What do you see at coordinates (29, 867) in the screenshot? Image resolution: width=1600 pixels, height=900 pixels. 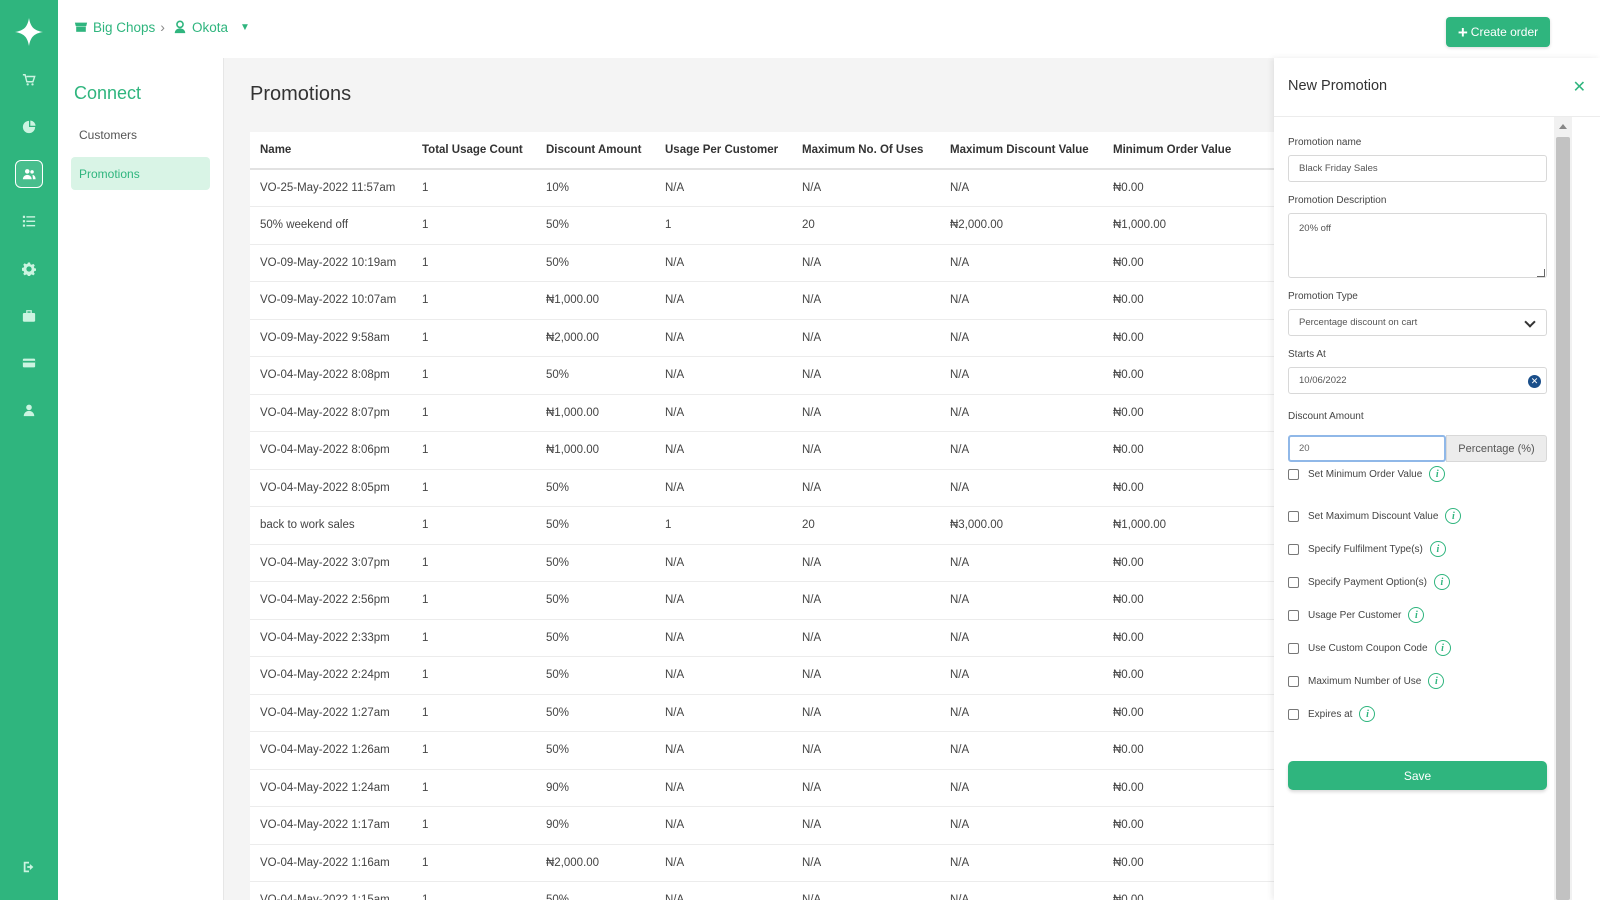 I see `logout-button` at bounding box center [29, 867].